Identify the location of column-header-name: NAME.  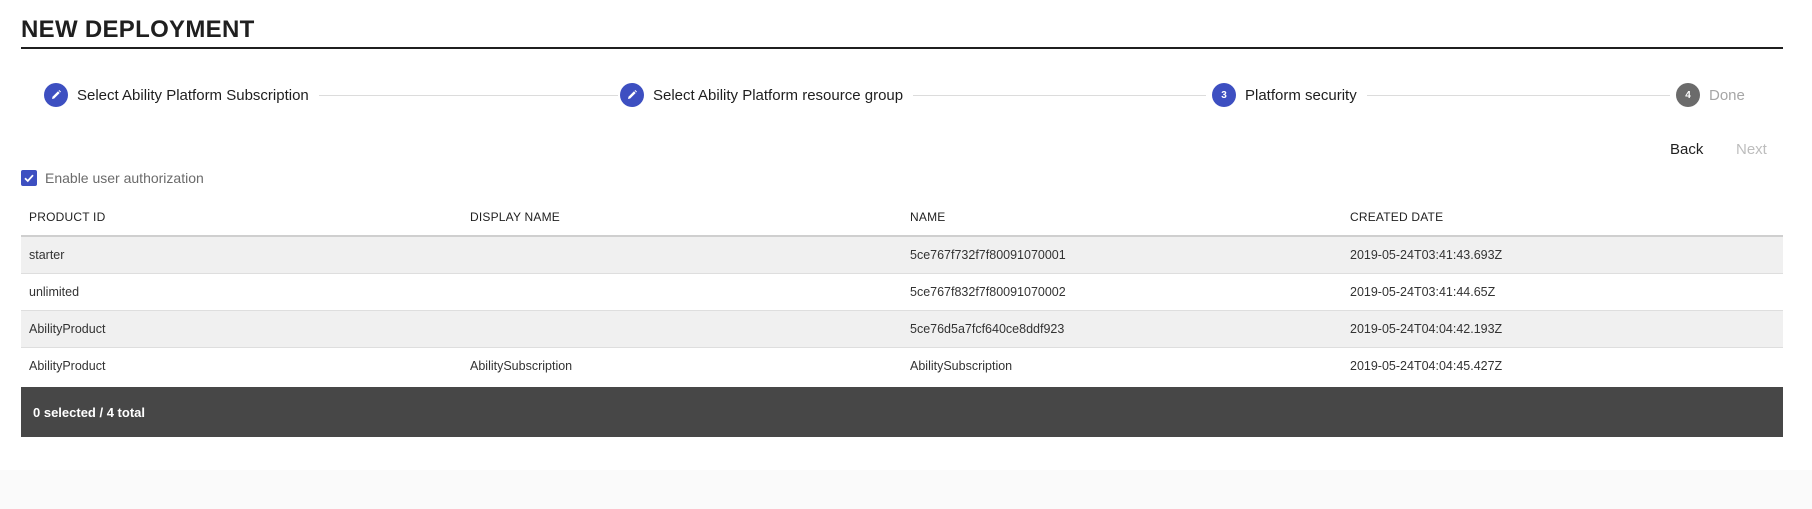
(1122, 217).